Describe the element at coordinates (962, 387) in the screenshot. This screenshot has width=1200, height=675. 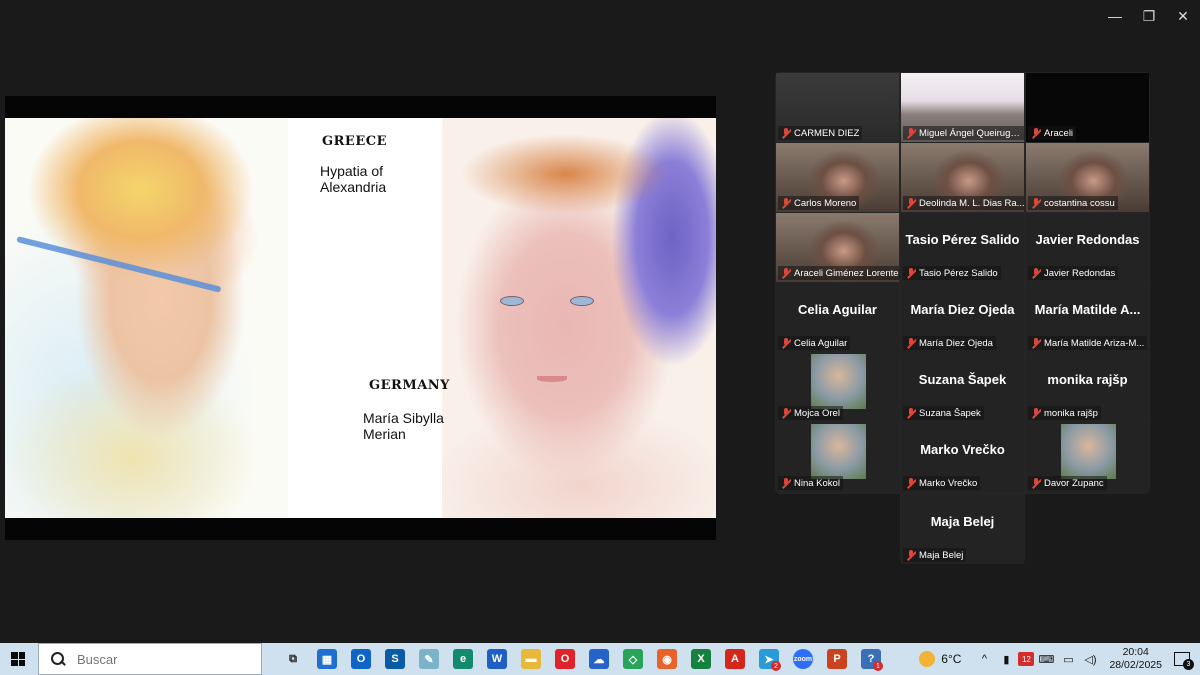
I see `participant-tile: Suzana Šapek Suzana Šapek` at that location.